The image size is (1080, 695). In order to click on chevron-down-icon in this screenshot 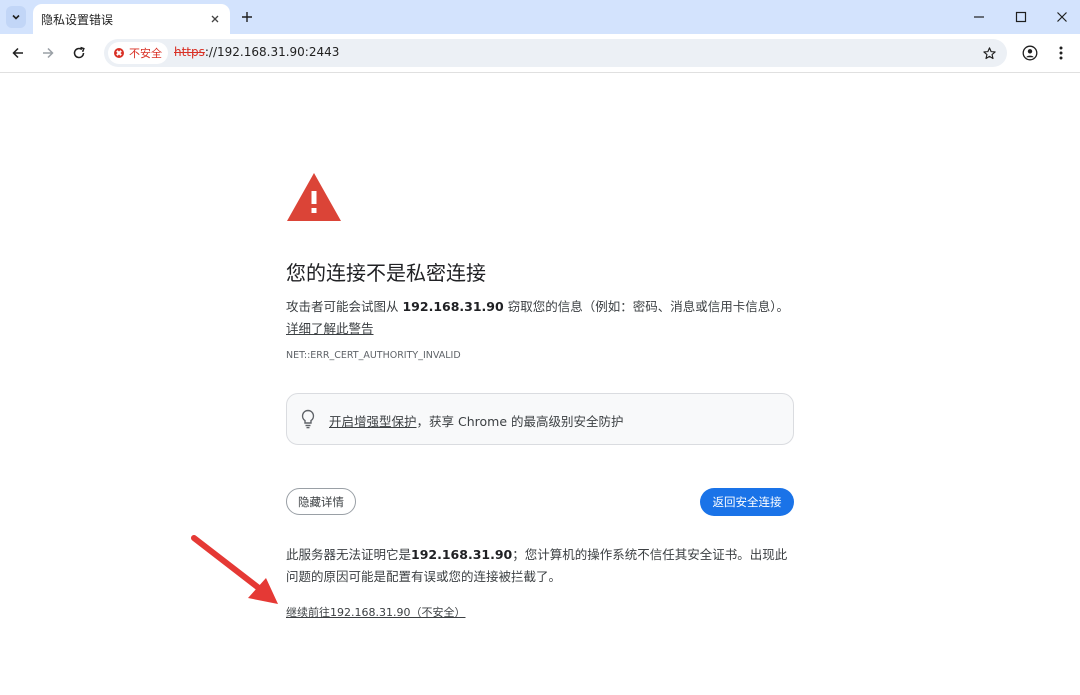, I will do `click(16, 17)`.